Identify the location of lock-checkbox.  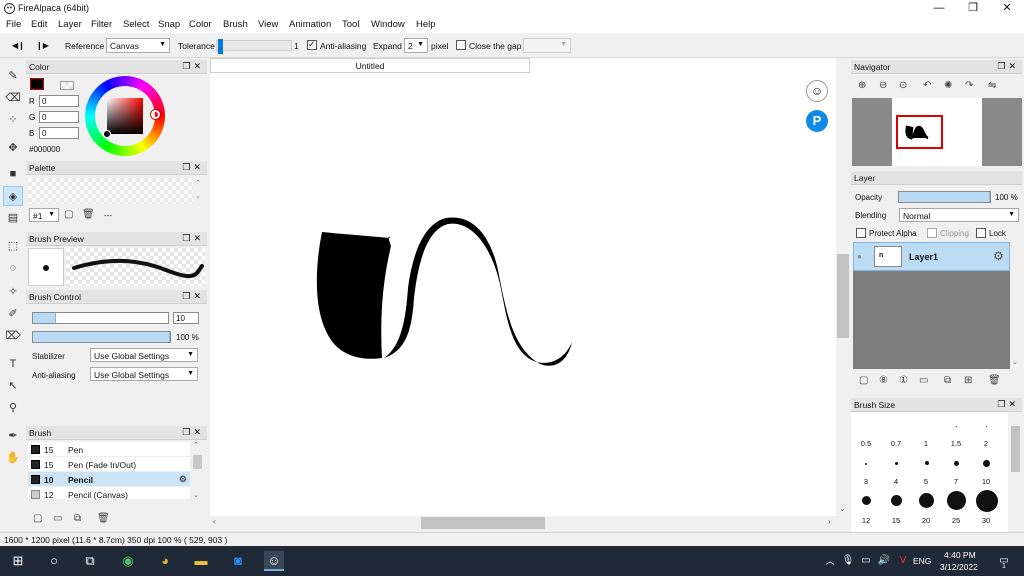
(981, 233).